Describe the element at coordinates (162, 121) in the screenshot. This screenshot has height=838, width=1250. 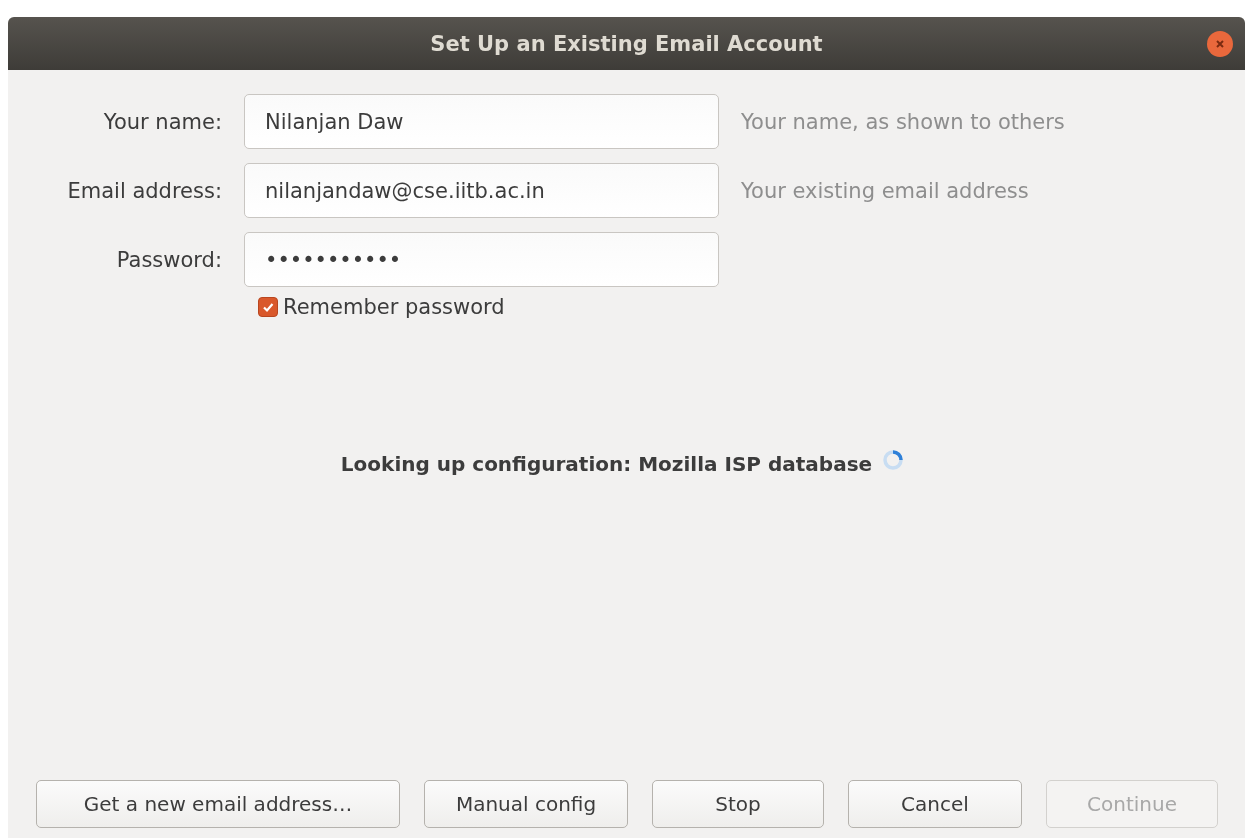
I see `field-label: Your name:` at that location.